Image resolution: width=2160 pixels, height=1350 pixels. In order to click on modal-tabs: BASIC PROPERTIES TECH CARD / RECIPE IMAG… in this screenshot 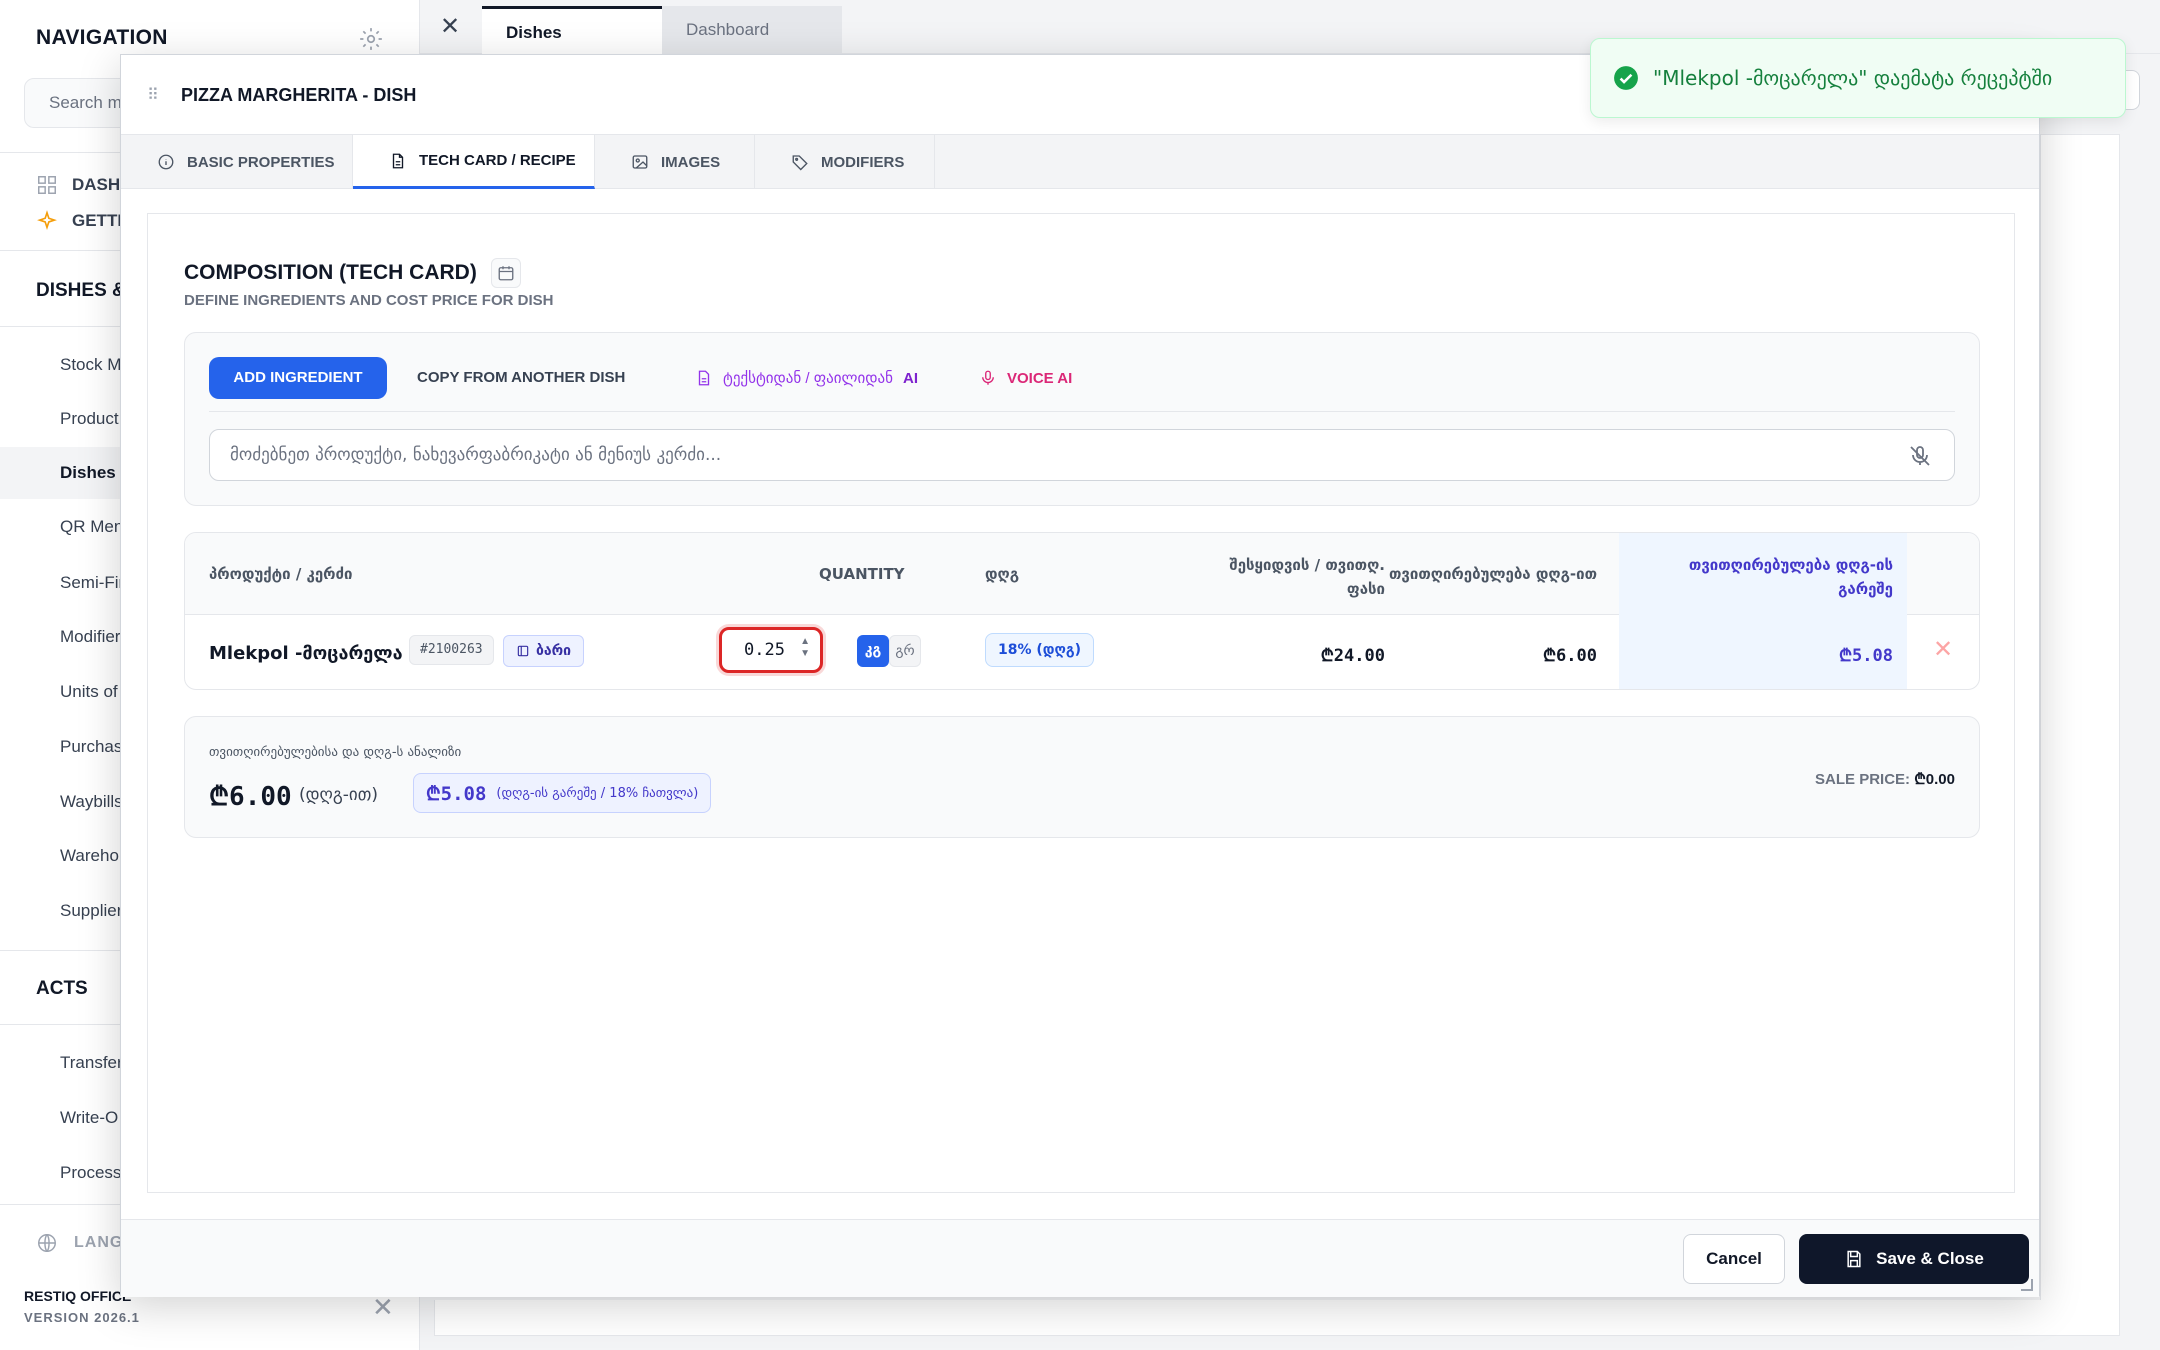, I will do `click(1080, 162)`.